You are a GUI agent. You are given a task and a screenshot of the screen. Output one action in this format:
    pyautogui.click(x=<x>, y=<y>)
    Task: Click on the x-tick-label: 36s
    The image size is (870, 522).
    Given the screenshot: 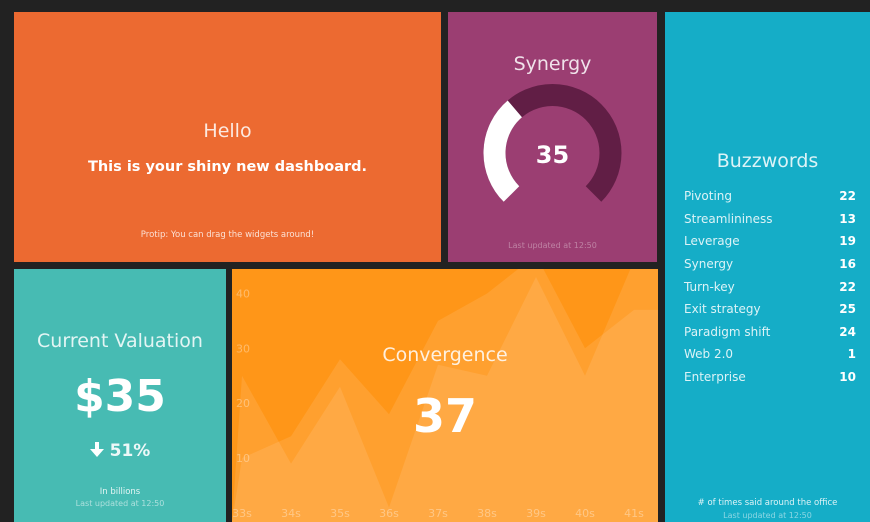 What is the action you would take?
    pyautogui.click(x=389, y=513)
    